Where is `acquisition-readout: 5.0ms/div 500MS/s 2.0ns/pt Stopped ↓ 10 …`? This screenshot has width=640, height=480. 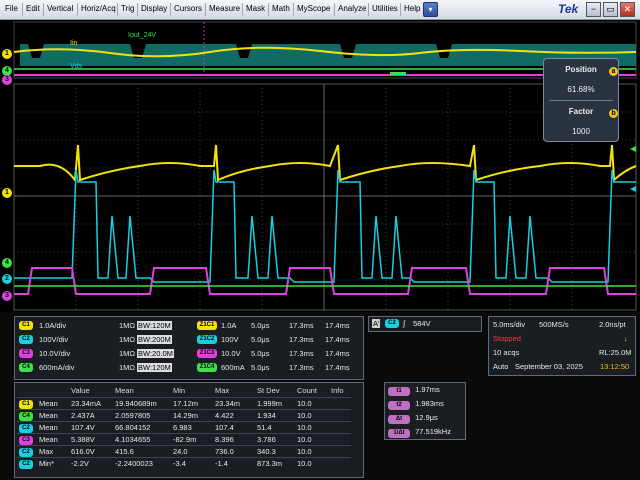
acquisition-readout: 5.0ms/div 500MS/s 2.0ns/pt Stopped ↓ 10 … is located at coordinates (562, 346).